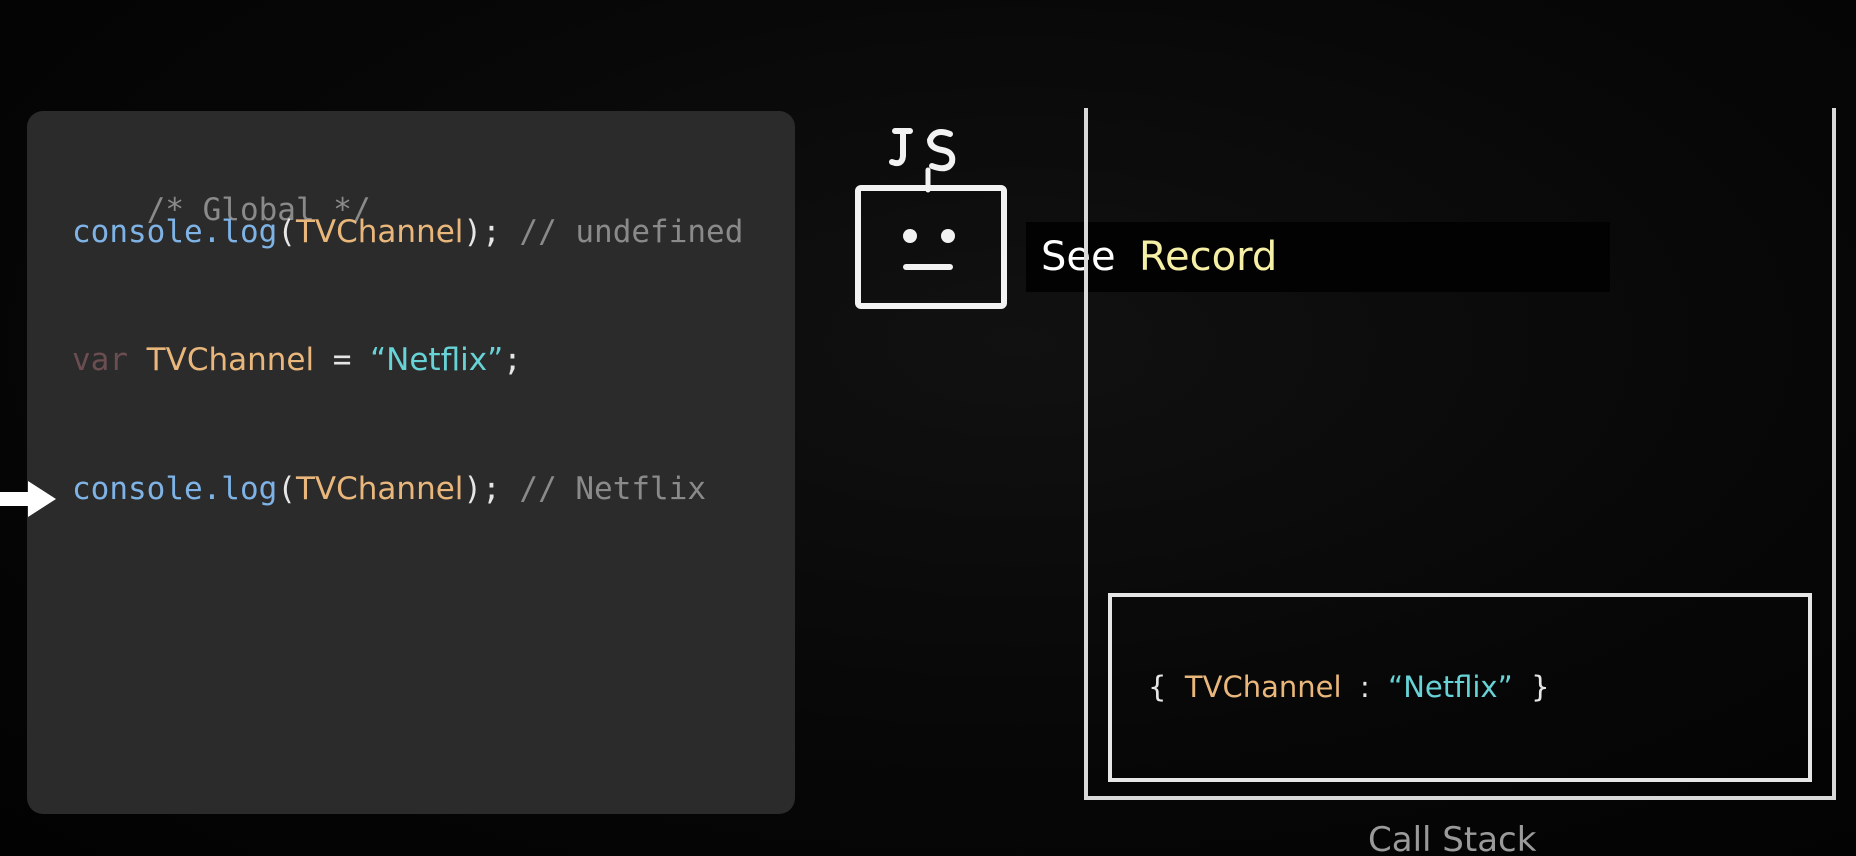  I want to click on current-line-arrow-icon, so click(28, 499).